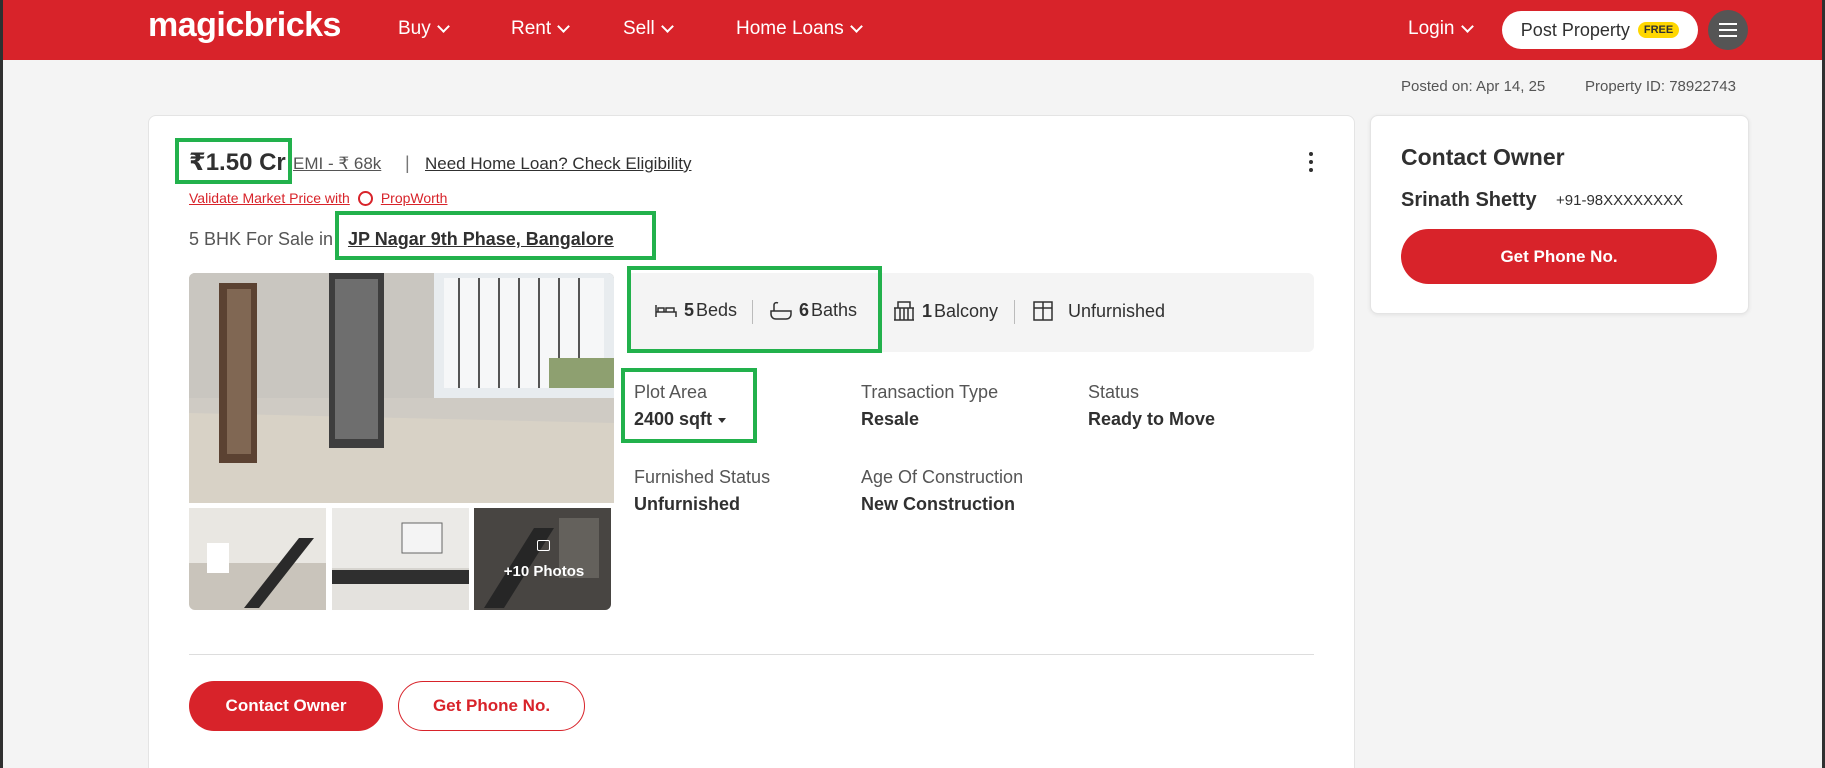  What do you see at coordinates (1114, 392) in the screenshot?
I see `status-label: Status` at bounding box center [1114, 392].